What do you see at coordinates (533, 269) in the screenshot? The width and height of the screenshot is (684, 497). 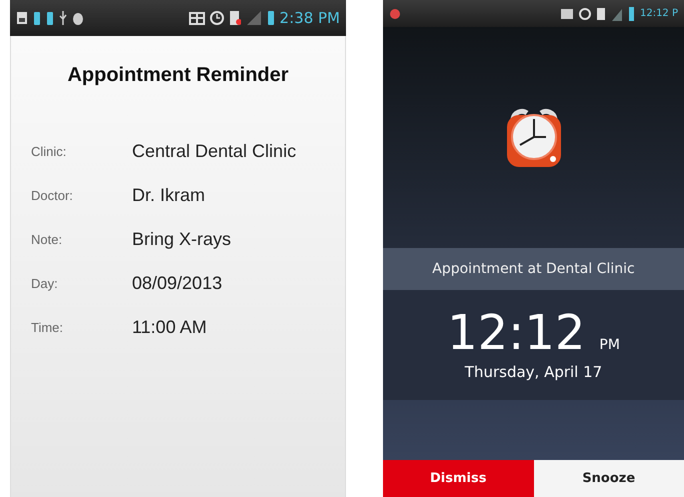 I see `alarm-label: Appointment at Dental Clinic` at bounding box center [533, 269].